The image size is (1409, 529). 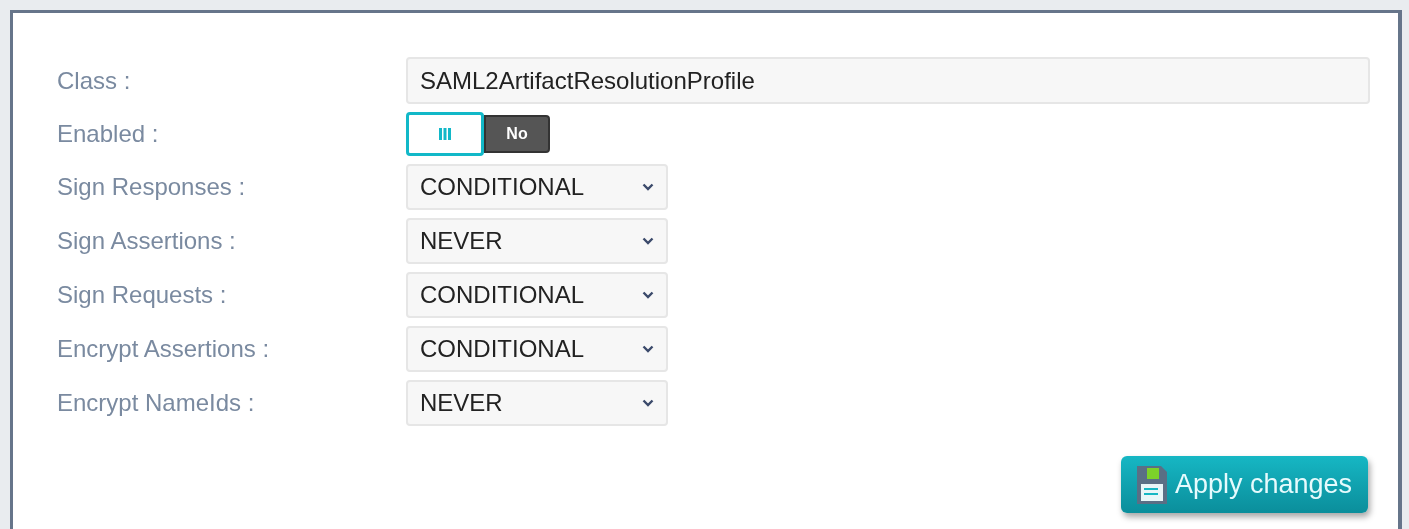 I want to click on grip-icon, so click(x=445, y=134).